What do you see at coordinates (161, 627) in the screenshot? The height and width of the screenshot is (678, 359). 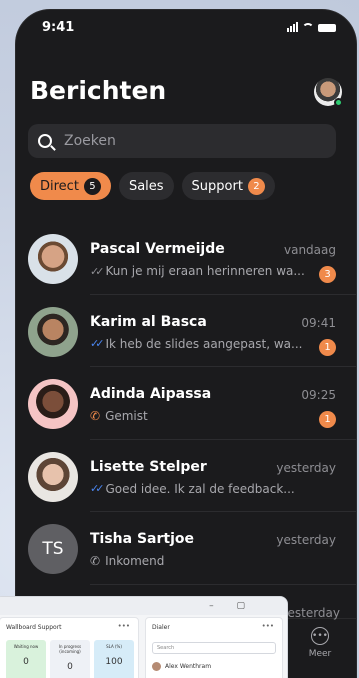 I see `panel-title: Dialer` at bounding box center [161, 627].